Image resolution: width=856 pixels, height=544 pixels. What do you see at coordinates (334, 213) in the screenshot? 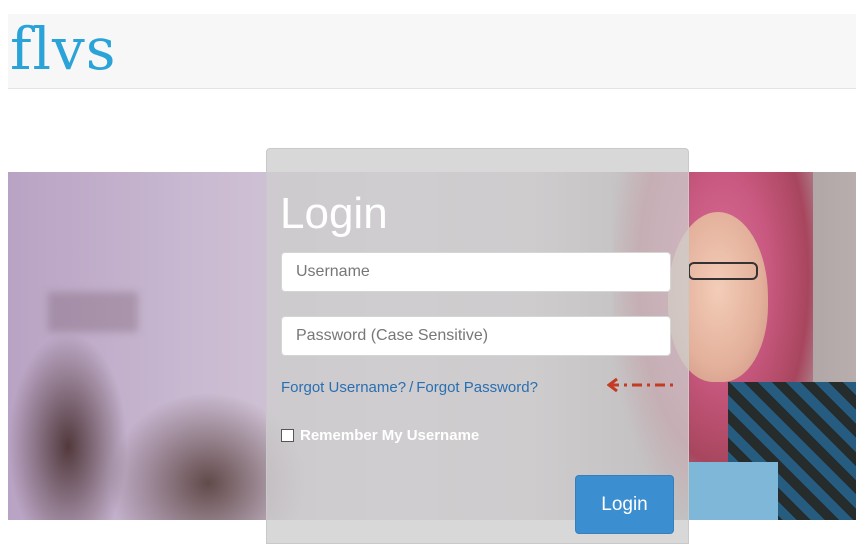
I see `login-title: Login` at bounding box center [334, 213].